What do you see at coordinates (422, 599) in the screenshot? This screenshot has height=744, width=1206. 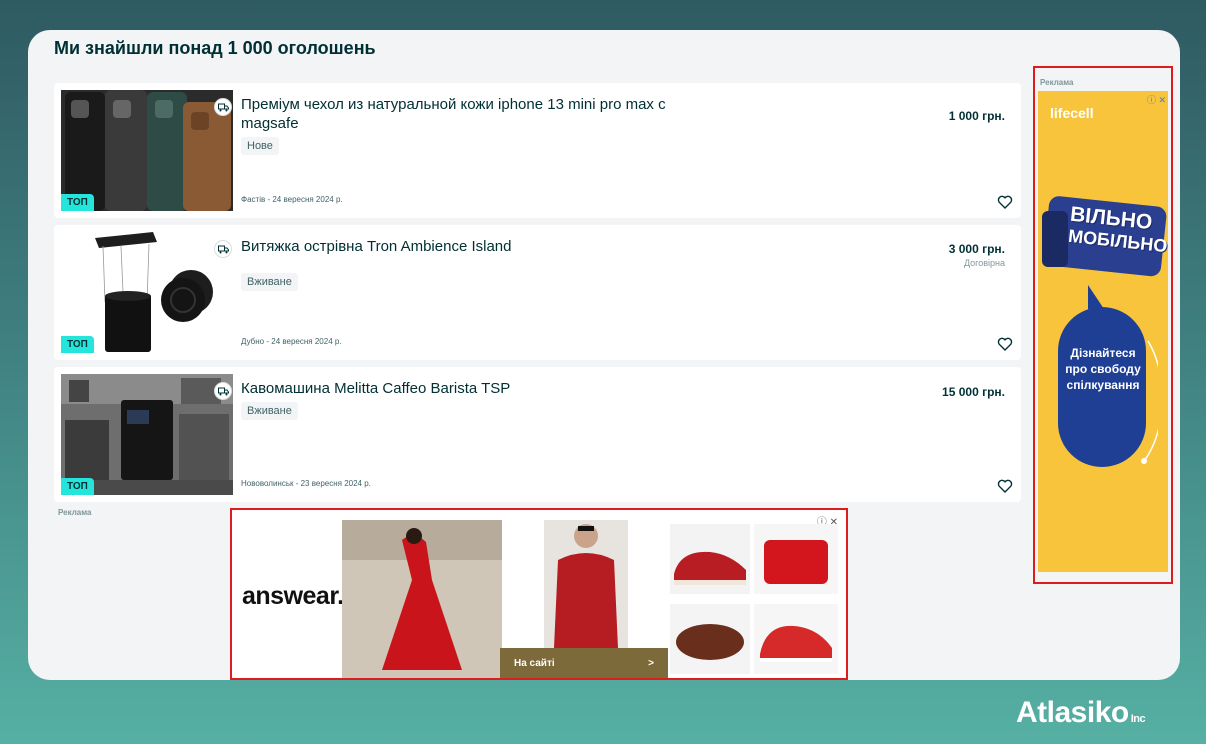 I see `fashion-photo-red-dress` at bounding box center [422, 599].